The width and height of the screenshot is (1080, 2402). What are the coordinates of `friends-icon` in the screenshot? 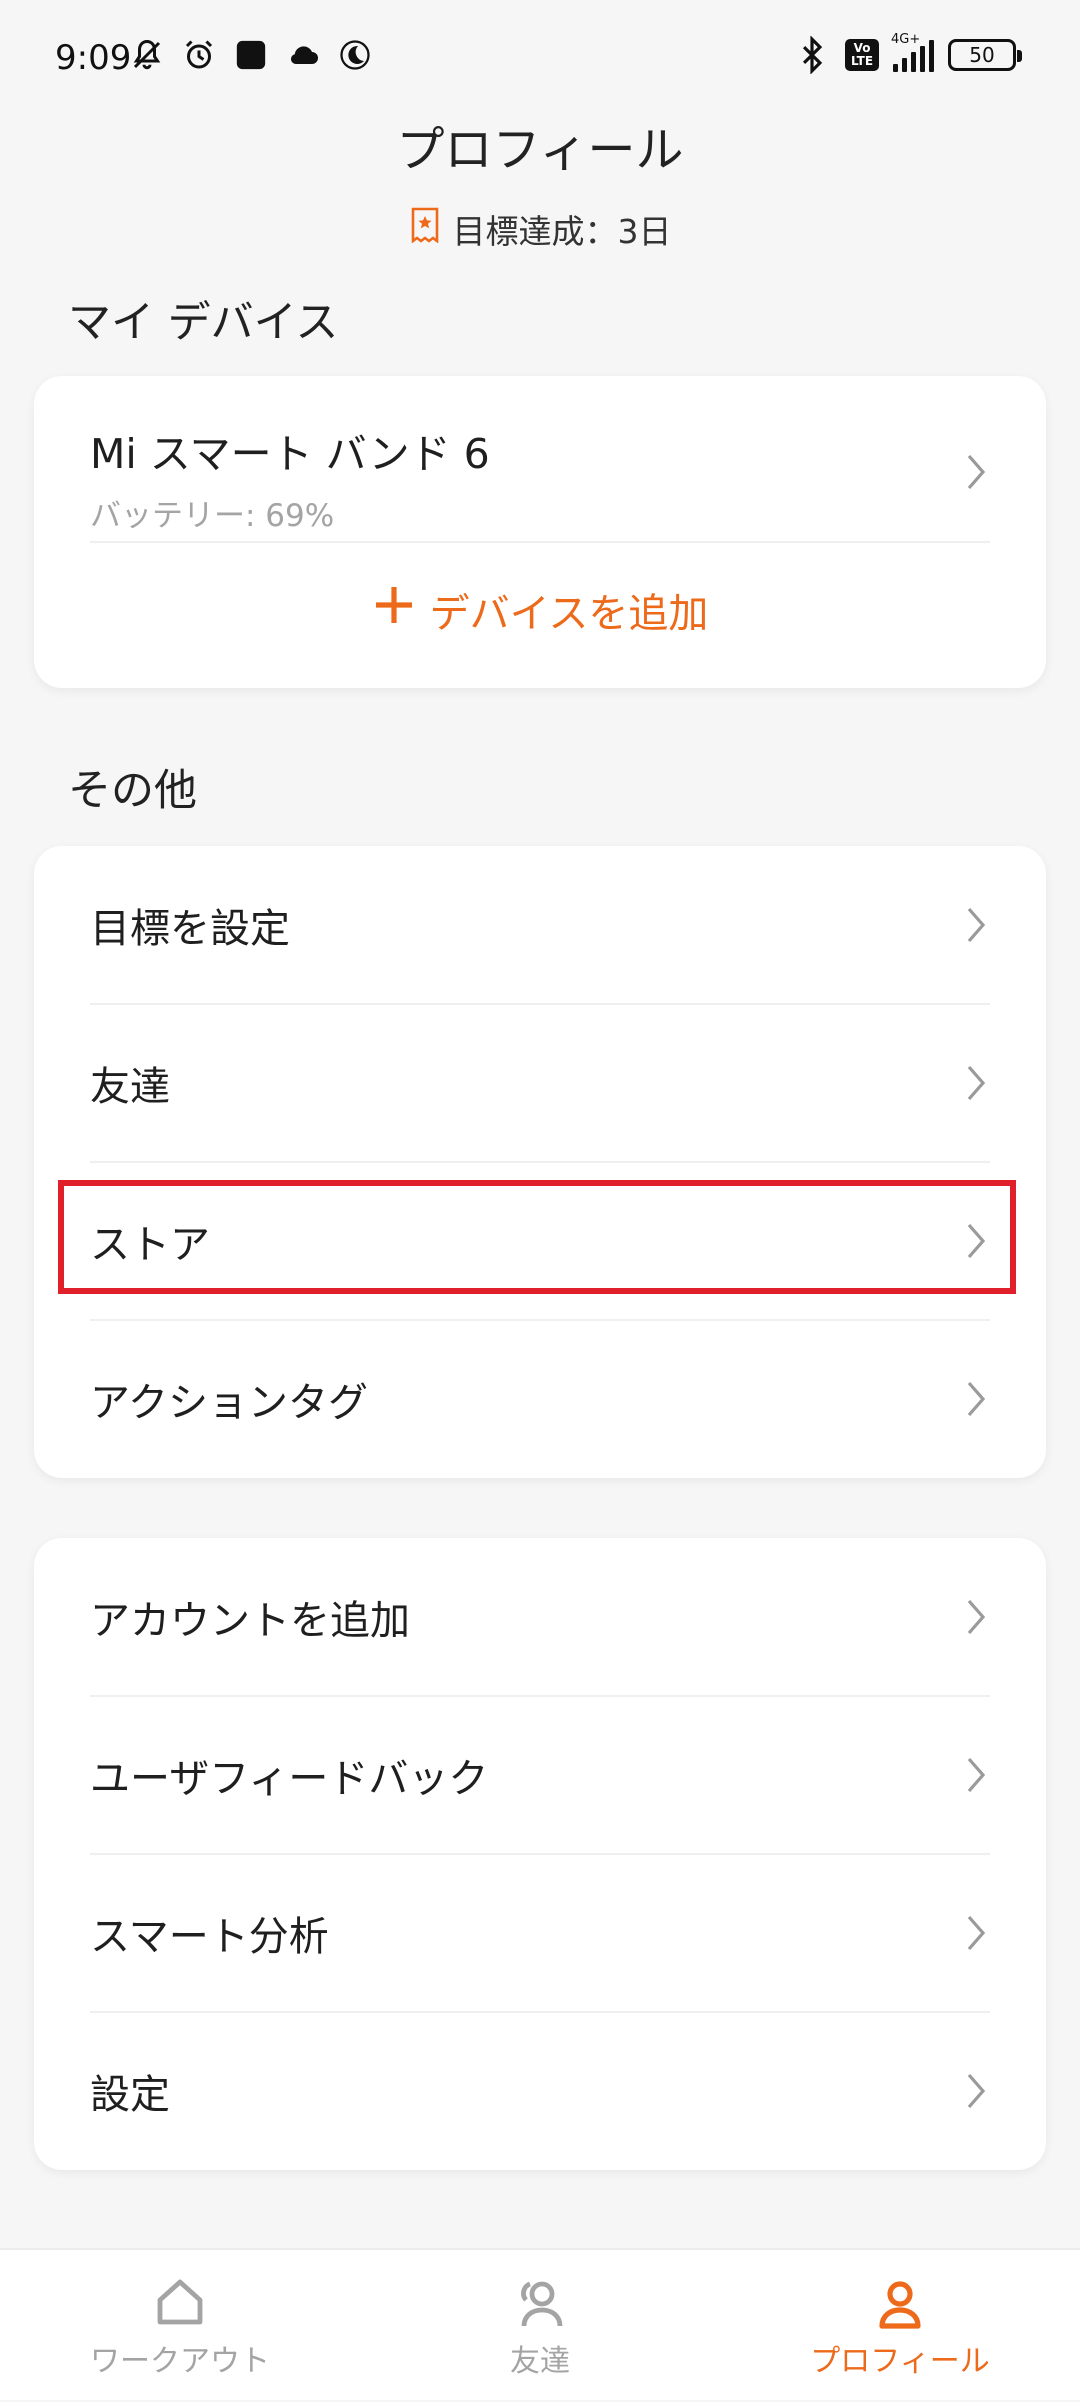 It's located at (540, 2302).